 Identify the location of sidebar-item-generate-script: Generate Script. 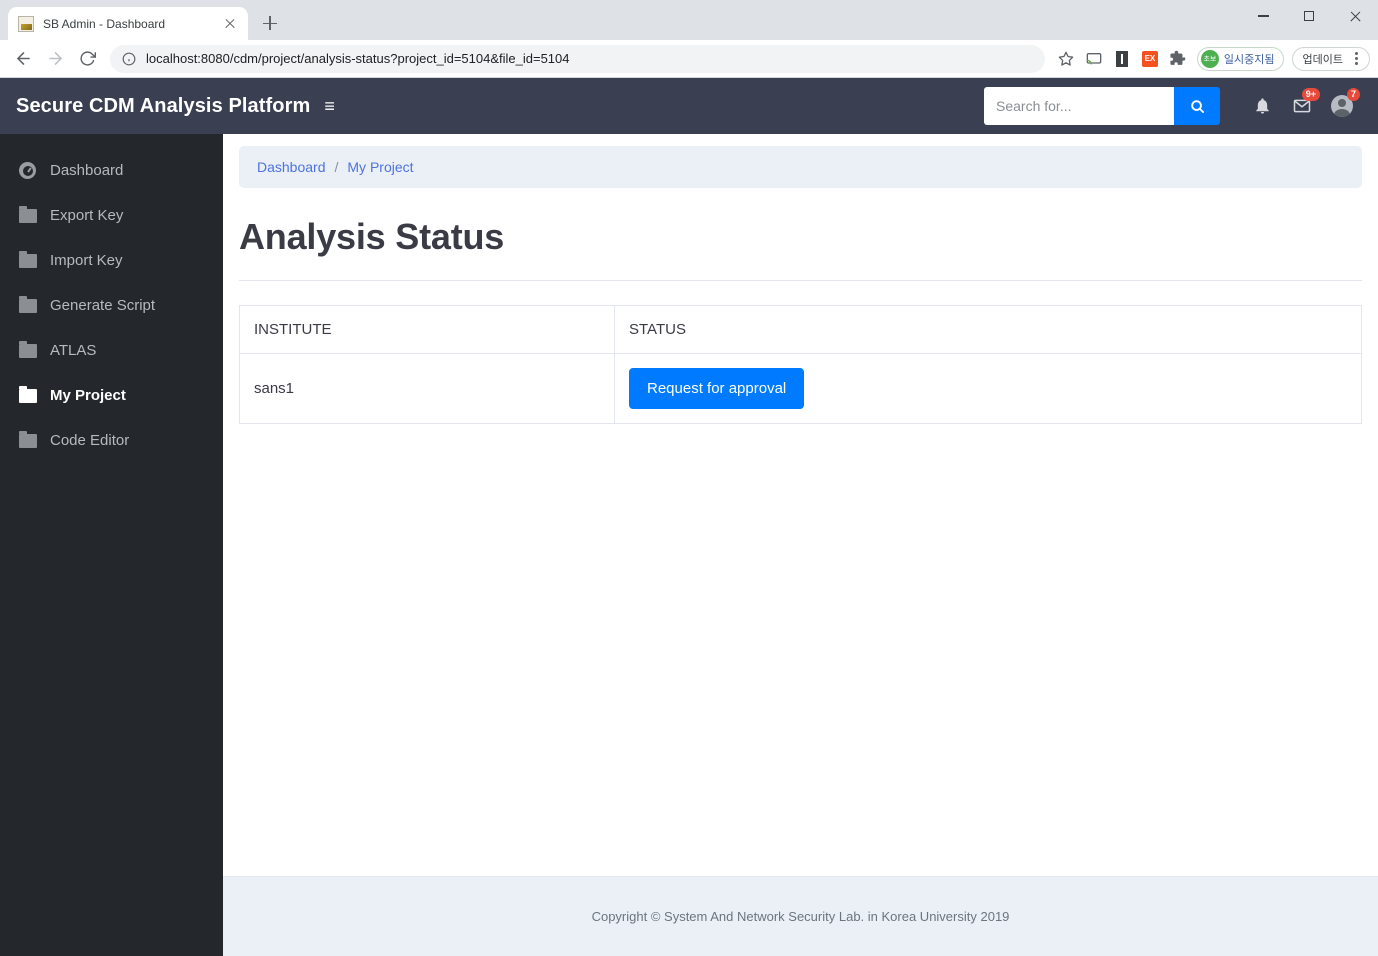
(111, 305).